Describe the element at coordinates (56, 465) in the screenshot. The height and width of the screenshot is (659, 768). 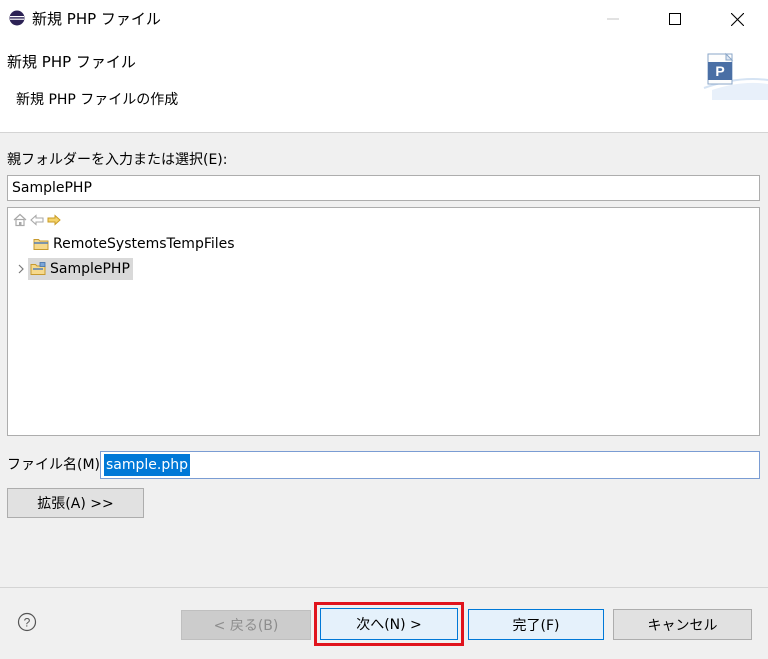
I see `file-name-label: ファイル名(M):` at that location.